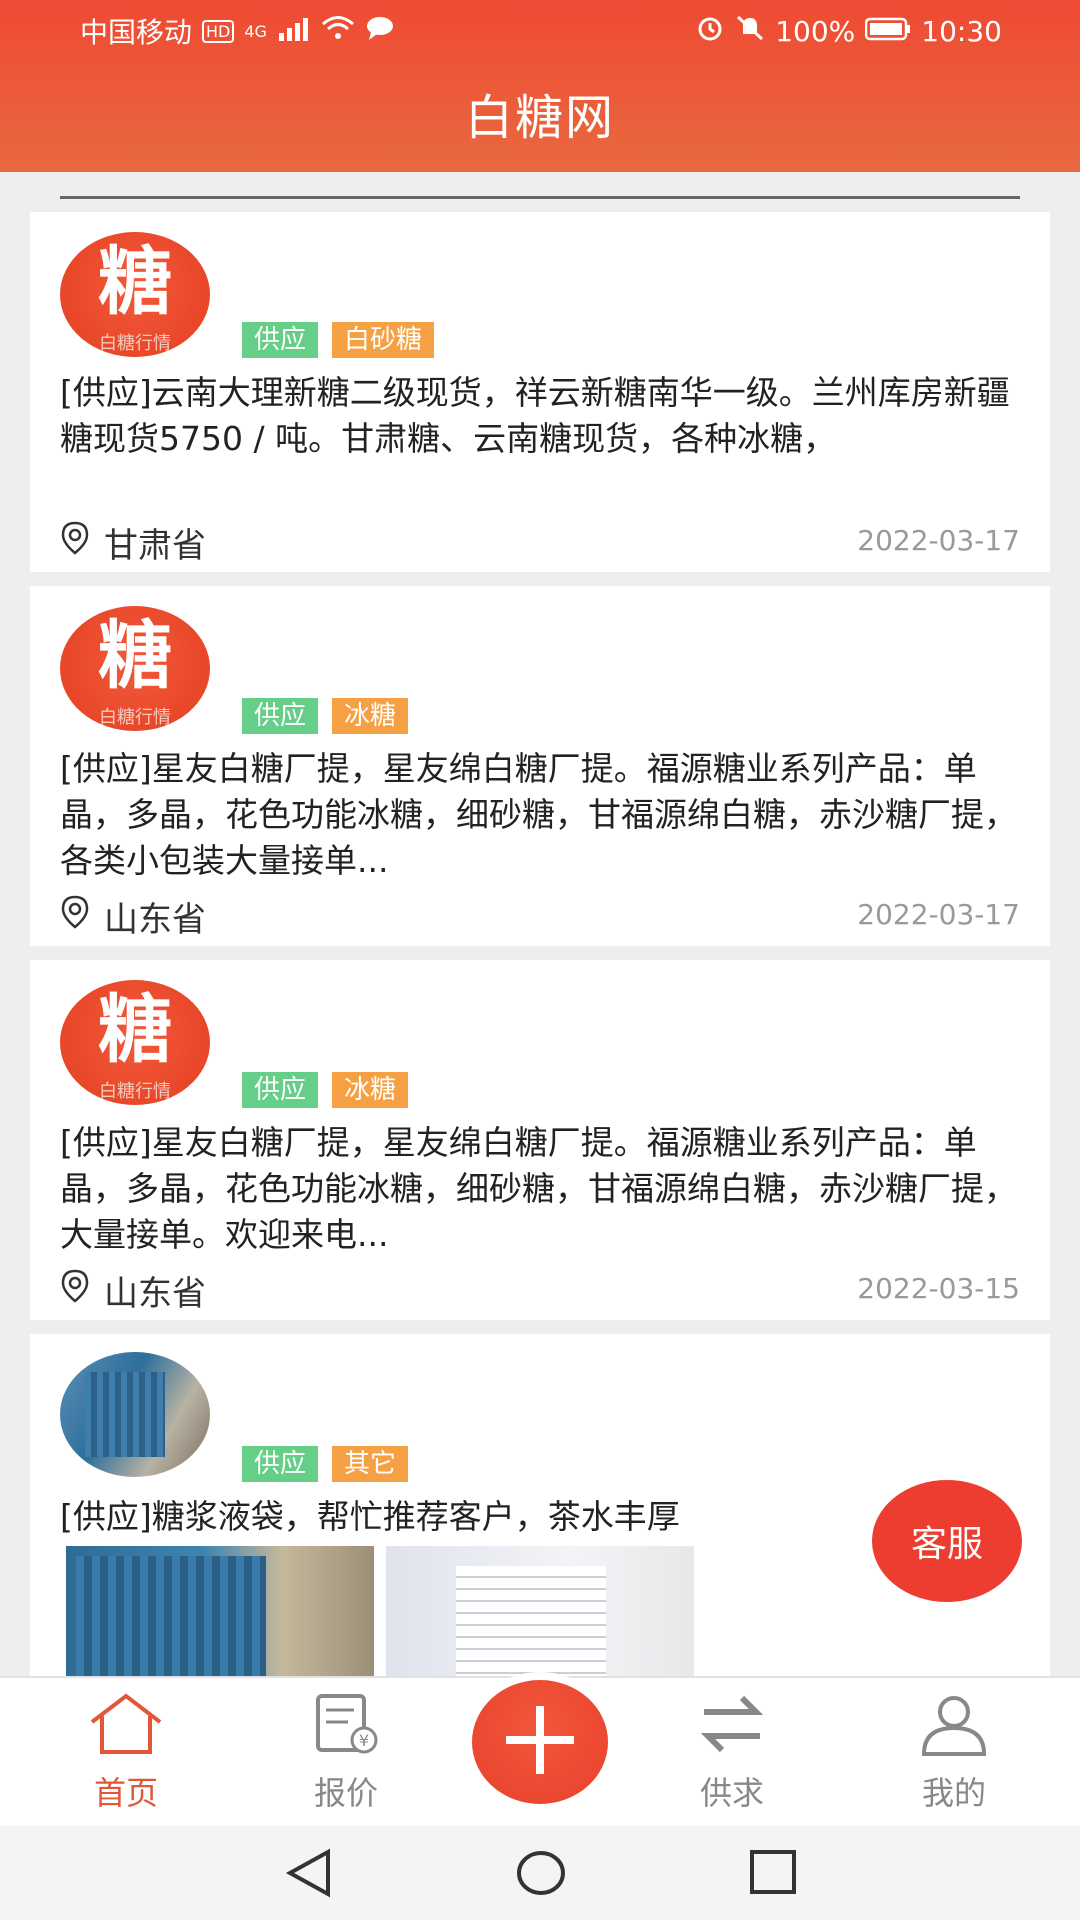 Image resolution: width=1080 pixels, height=1920 pixels. Describe the element at coordinates (540, 86) in the screenshot. I see `app-header: 中国移动 HD 4G 100% 10:30 白糖网` at that location.